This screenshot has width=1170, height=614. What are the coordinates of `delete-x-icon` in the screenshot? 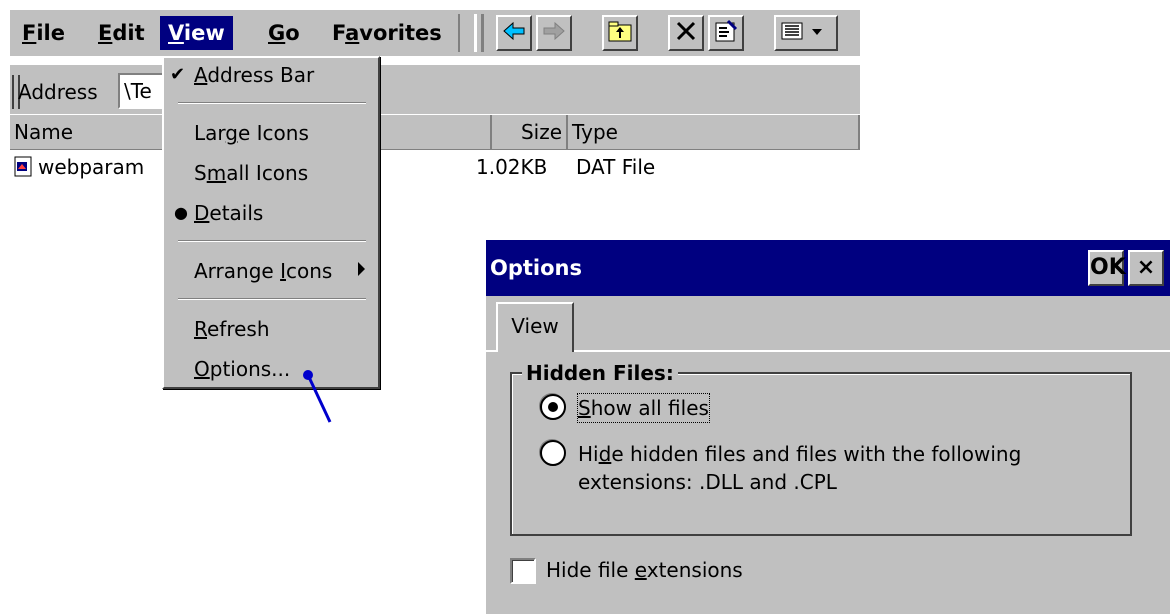 It's located at (686, 31).